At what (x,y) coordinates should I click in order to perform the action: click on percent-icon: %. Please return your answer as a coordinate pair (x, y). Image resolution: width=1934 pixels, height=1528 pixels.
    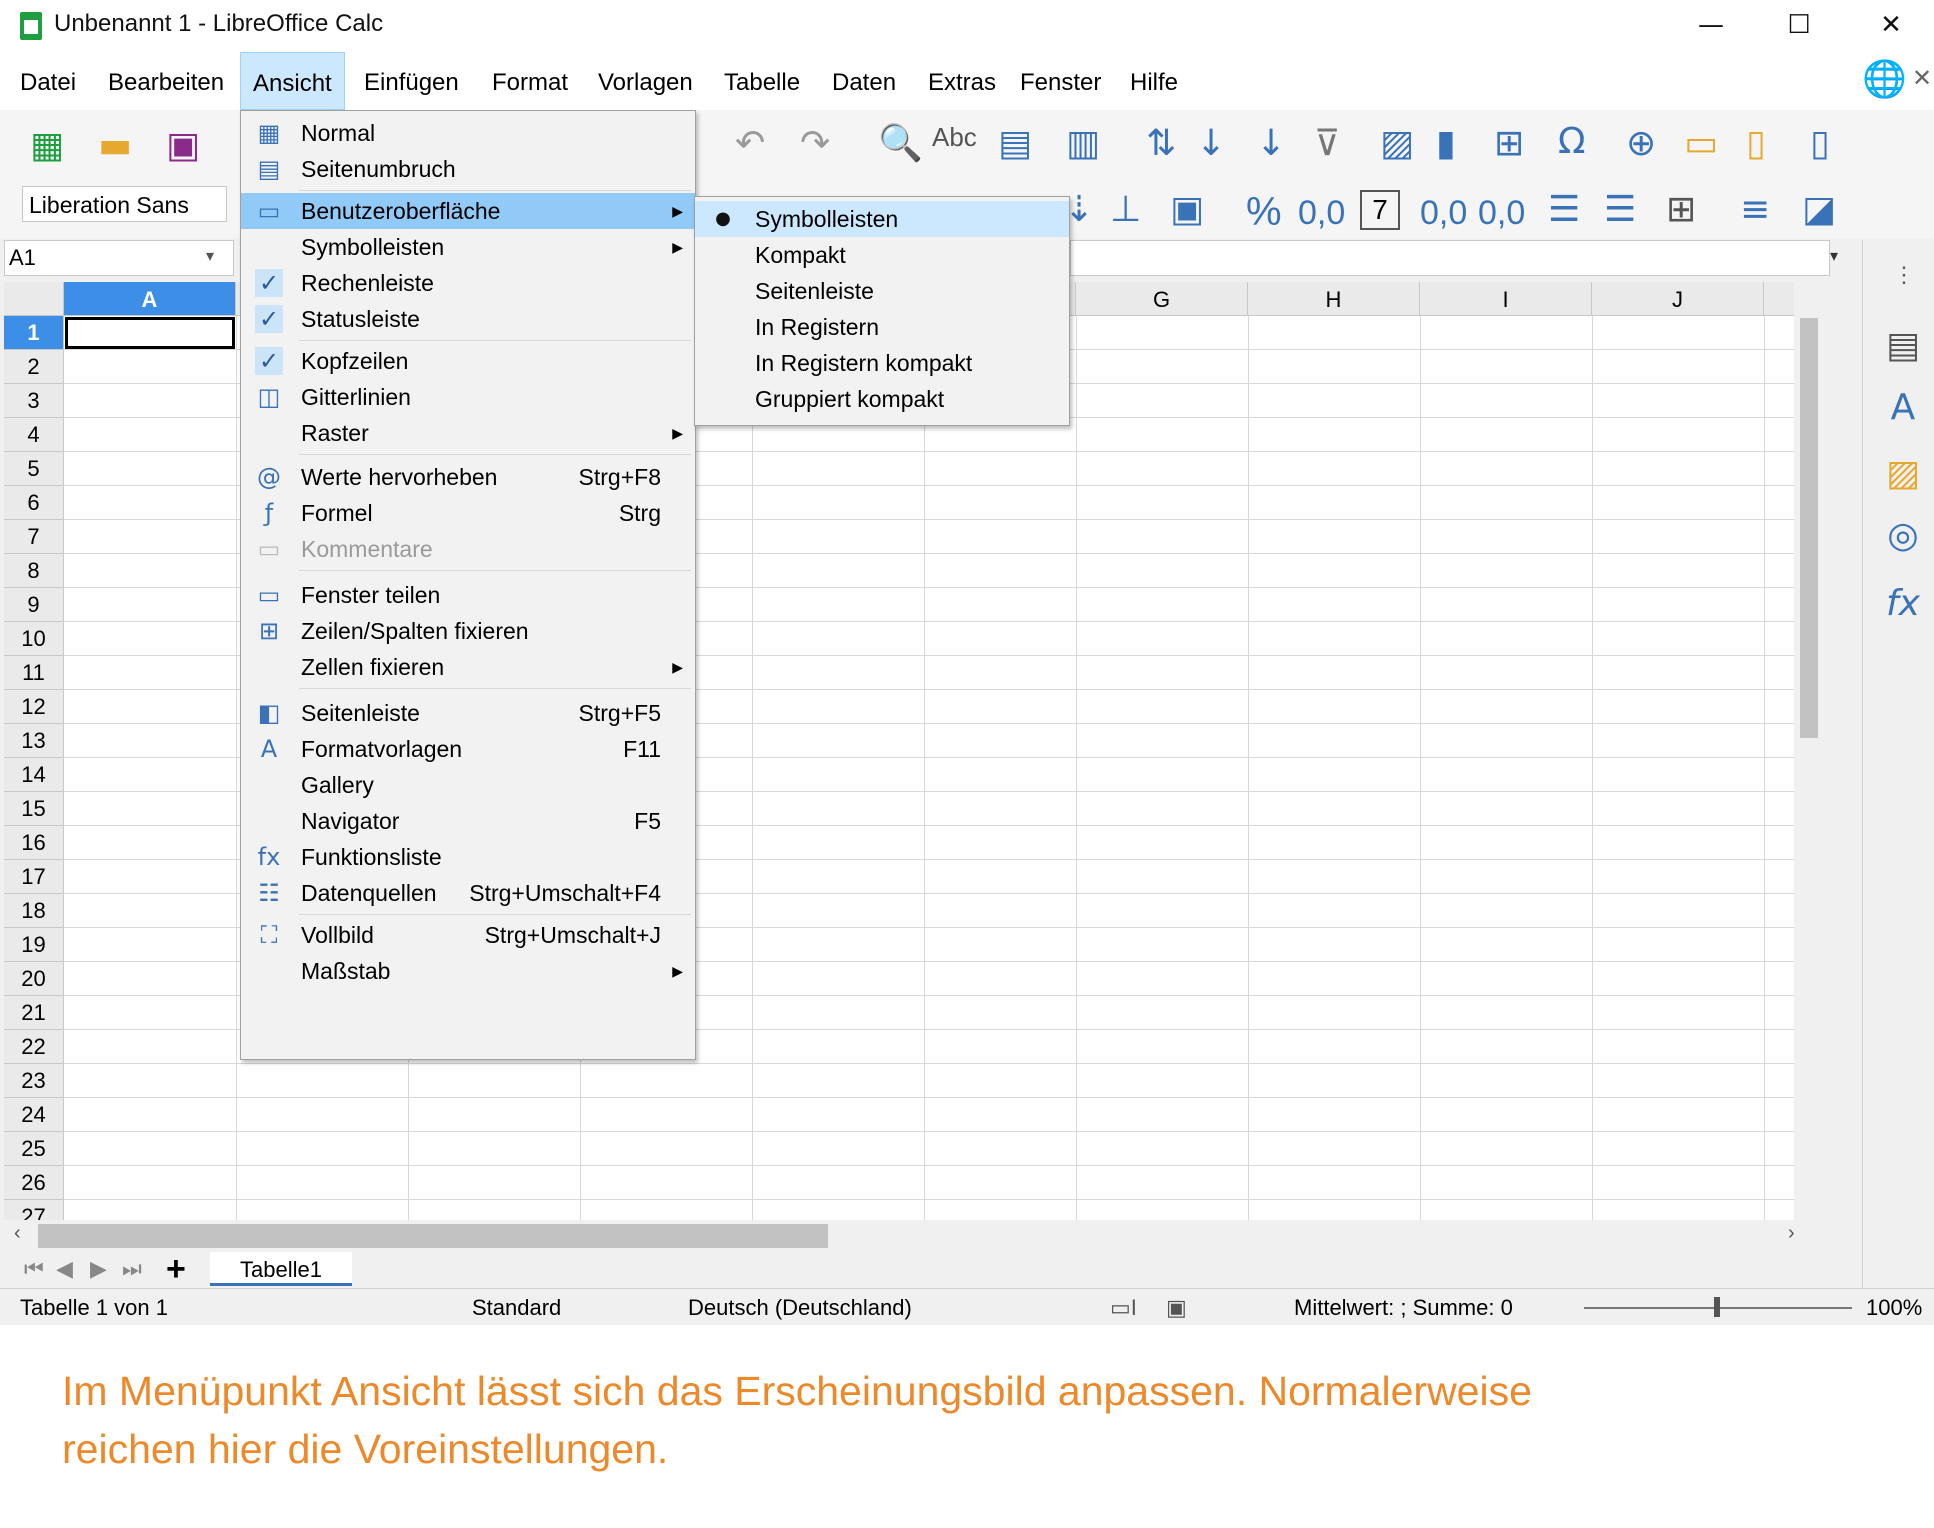
    Looking at the image, I should click on (1264, 212).